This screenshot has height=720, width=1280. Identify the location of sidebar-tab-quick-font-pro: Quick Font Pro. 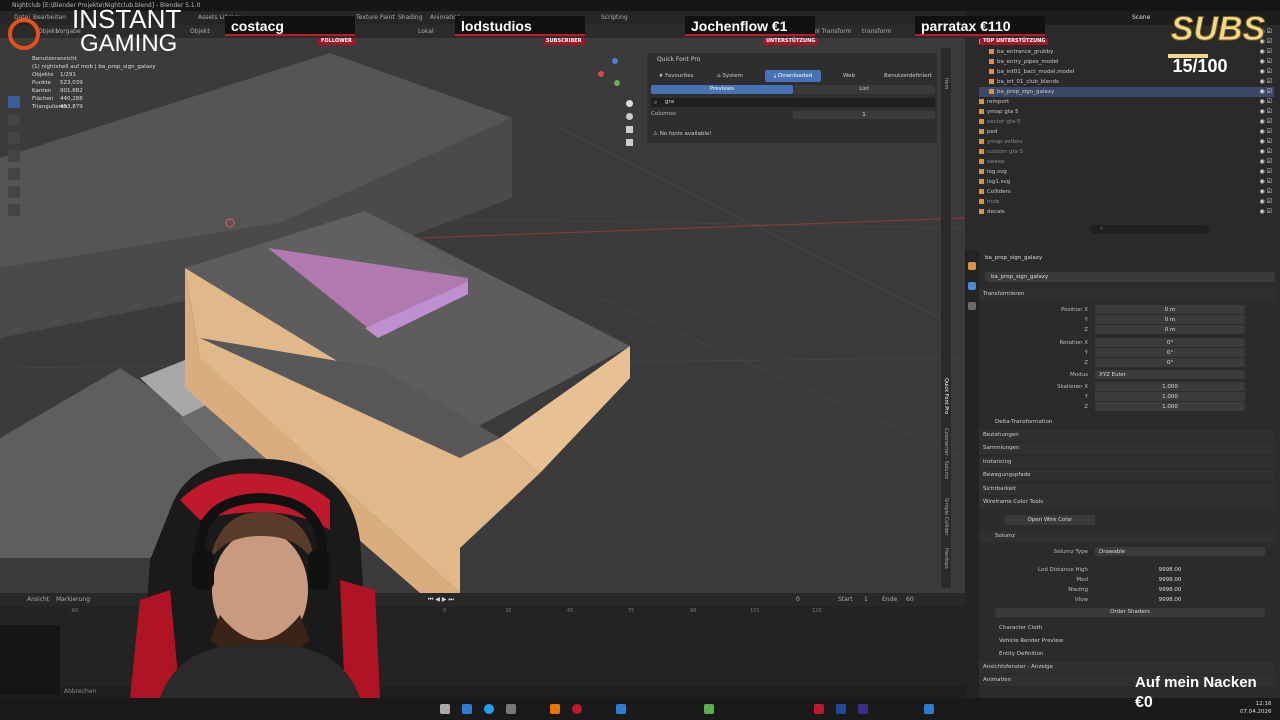
(946, 396).